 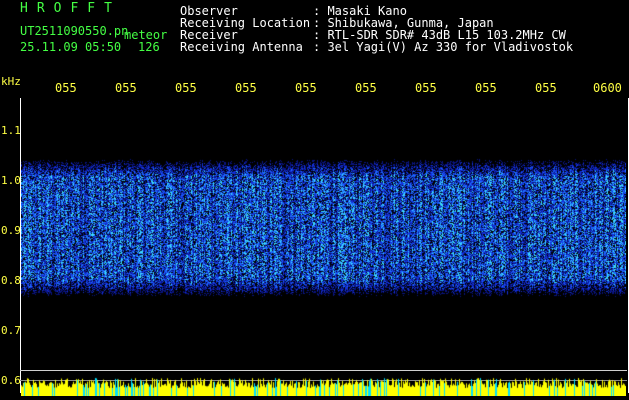 What do you see at coordinates (74, 31) in the screenshot?
I see `file-name: UT2511090550.pn` at bounding box center [74, 31].